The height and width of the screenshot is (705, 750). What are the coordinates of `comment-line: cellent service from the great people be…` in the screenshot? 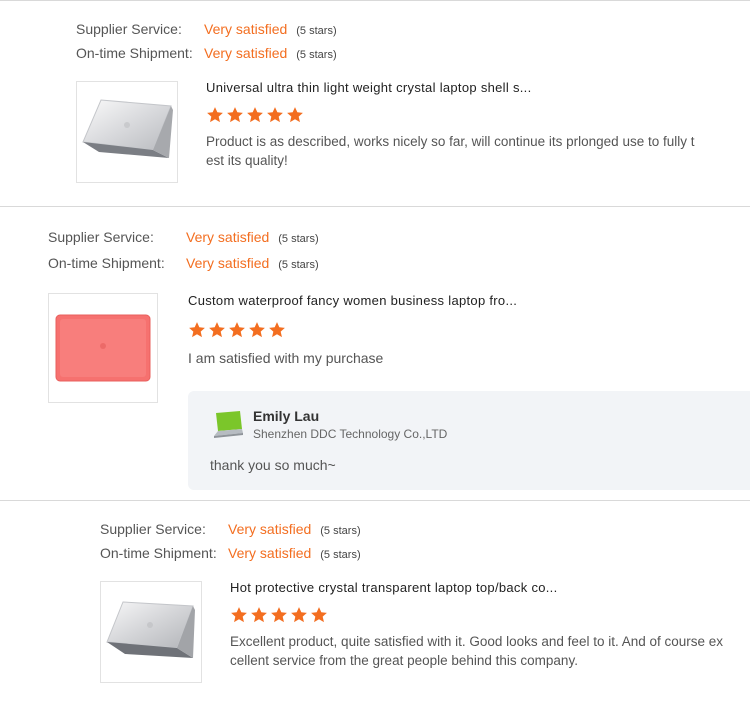 It's located at (404, 660).